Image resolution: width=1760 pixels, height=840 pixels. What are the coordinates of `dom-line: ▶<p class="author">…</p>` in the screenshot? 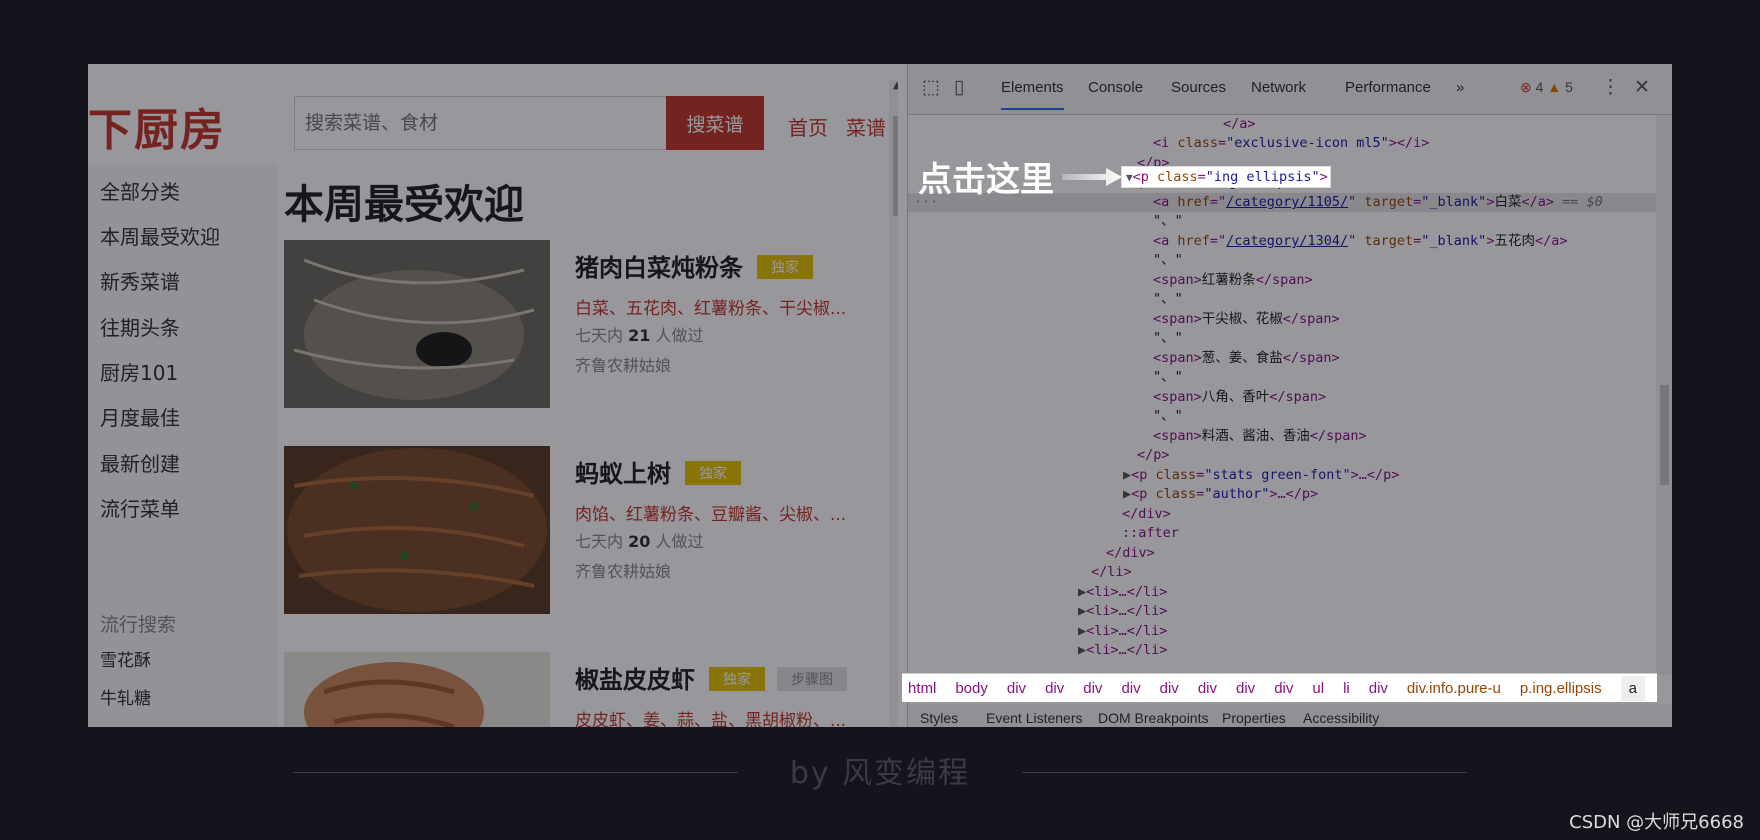 It's located at (1282, 494).